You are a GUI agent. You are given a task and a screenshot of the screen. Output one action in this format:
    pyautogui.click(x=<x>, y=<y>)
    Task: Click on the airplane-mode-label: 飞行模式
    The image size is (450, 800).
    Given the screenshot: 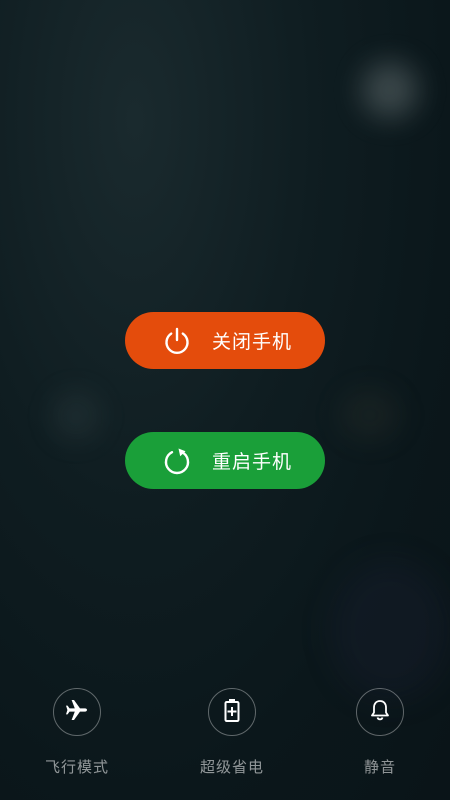 What is the action you would take?
    pyautogui.click(x=76, y=767)
    